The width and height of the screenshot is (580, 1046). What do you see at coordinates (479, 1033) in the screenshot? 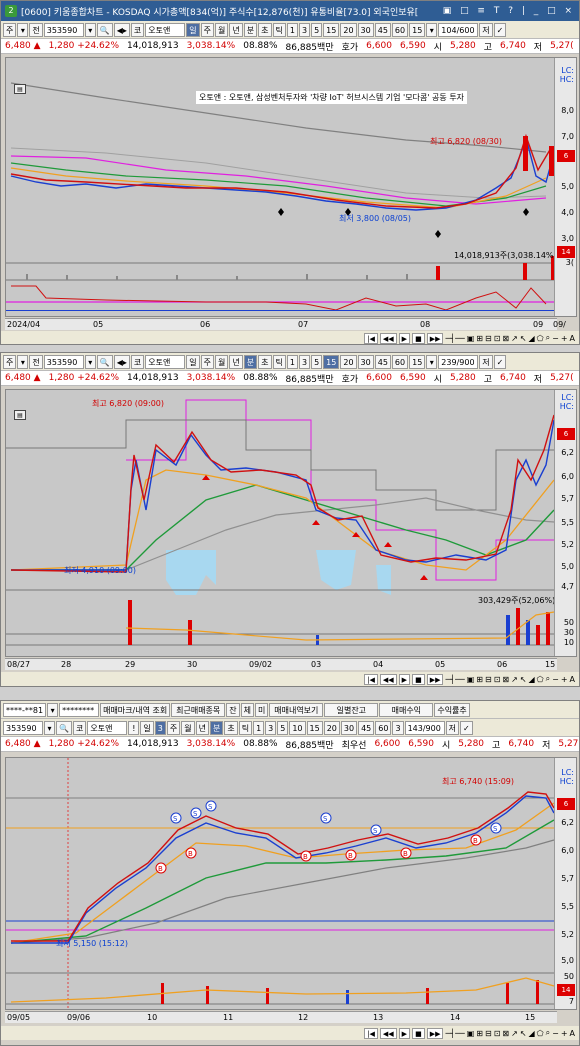
I see `grid-icon: ⊞` at bounding box center [479, 1033].